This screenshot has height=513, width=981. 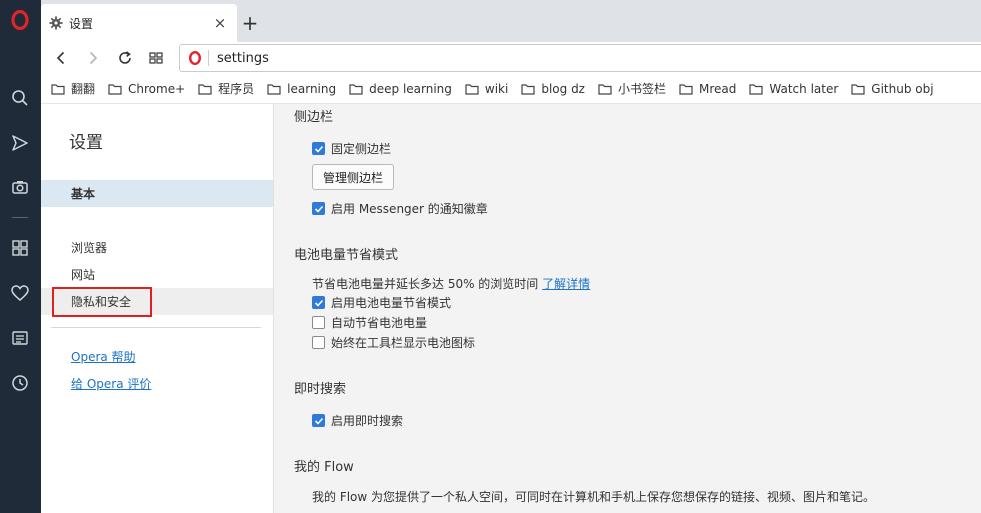 What do you see at coordinates (157, 193) in the screenshot?
I see `nav-item-basic: 基本` at bounding box center [157, 193].